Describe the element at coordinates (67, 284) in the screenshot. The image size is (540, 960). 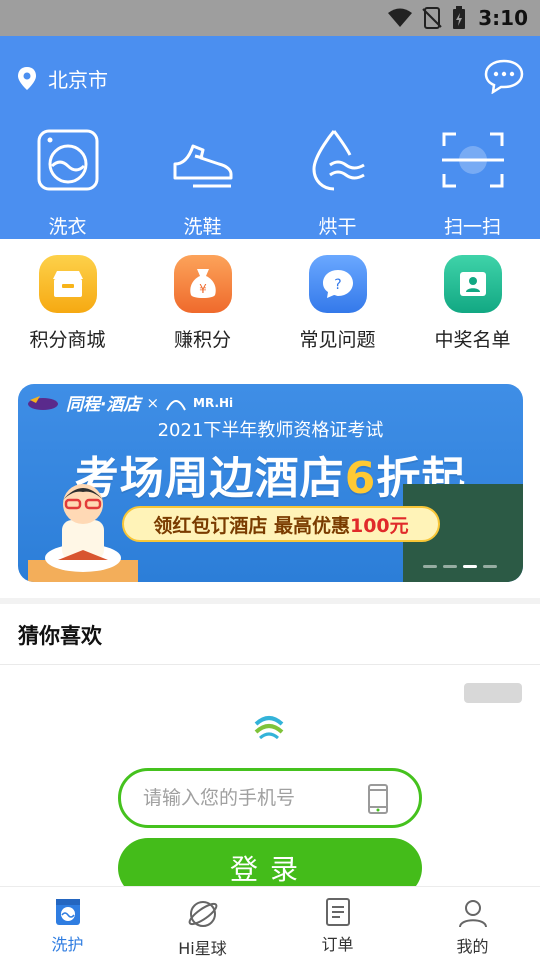
I see `shop-icon` at that location.